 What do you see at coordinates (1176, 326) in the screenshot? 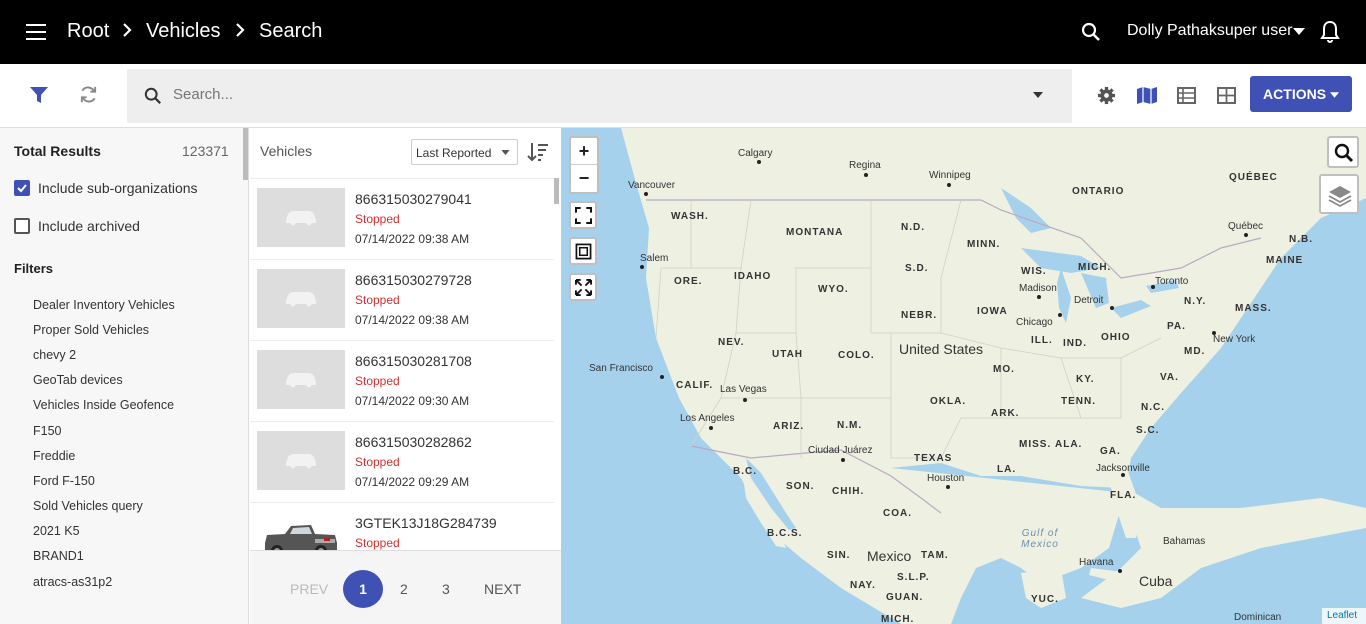
I see `map-region-label: PA.` at bounding box center [1176, 326].